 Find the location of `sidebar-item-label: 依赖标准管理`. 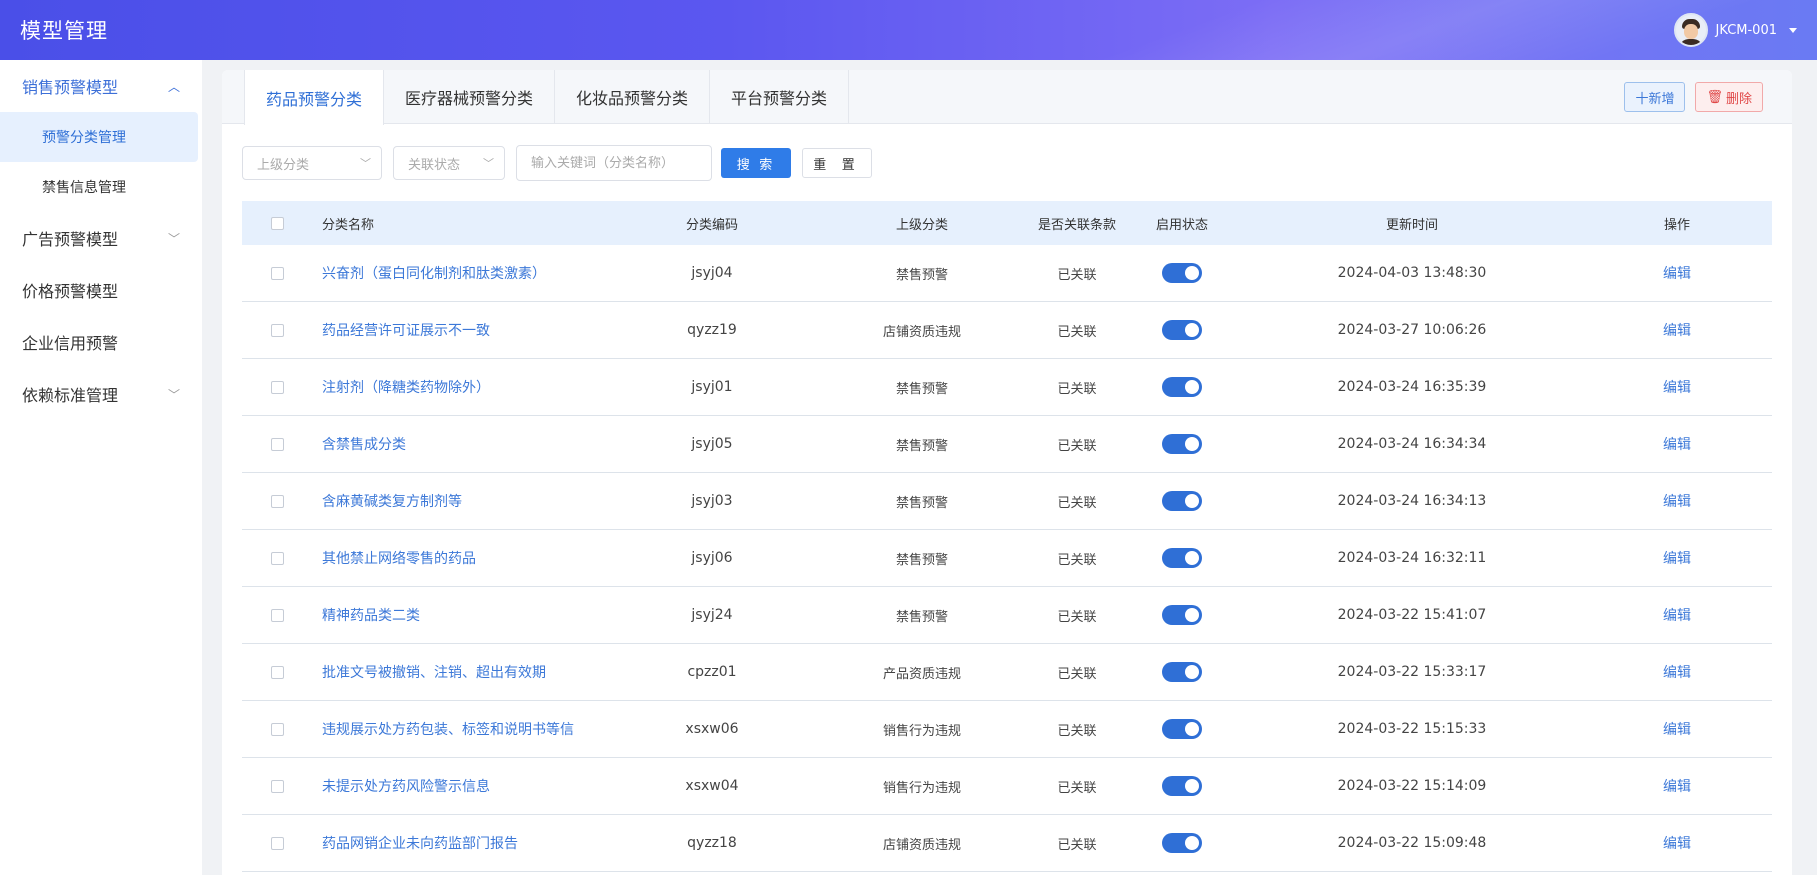

sidebar-item-label: 依赖标准管理 is located at coordinates (70, 395).